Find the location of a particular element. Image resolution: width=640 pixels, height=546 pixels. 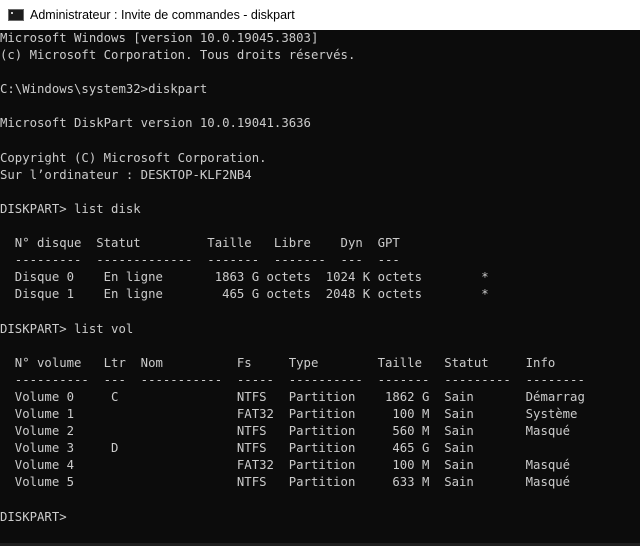

console-line: DISKPART> list vol is located at coordinates (67, 328).